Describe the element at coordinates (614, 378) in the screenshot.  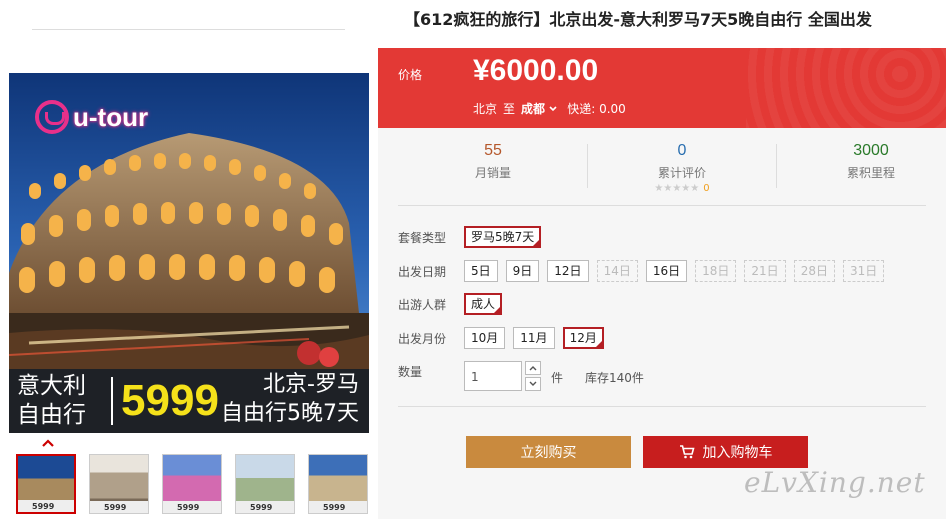
I see `stock-count: 库存140件` at that location.